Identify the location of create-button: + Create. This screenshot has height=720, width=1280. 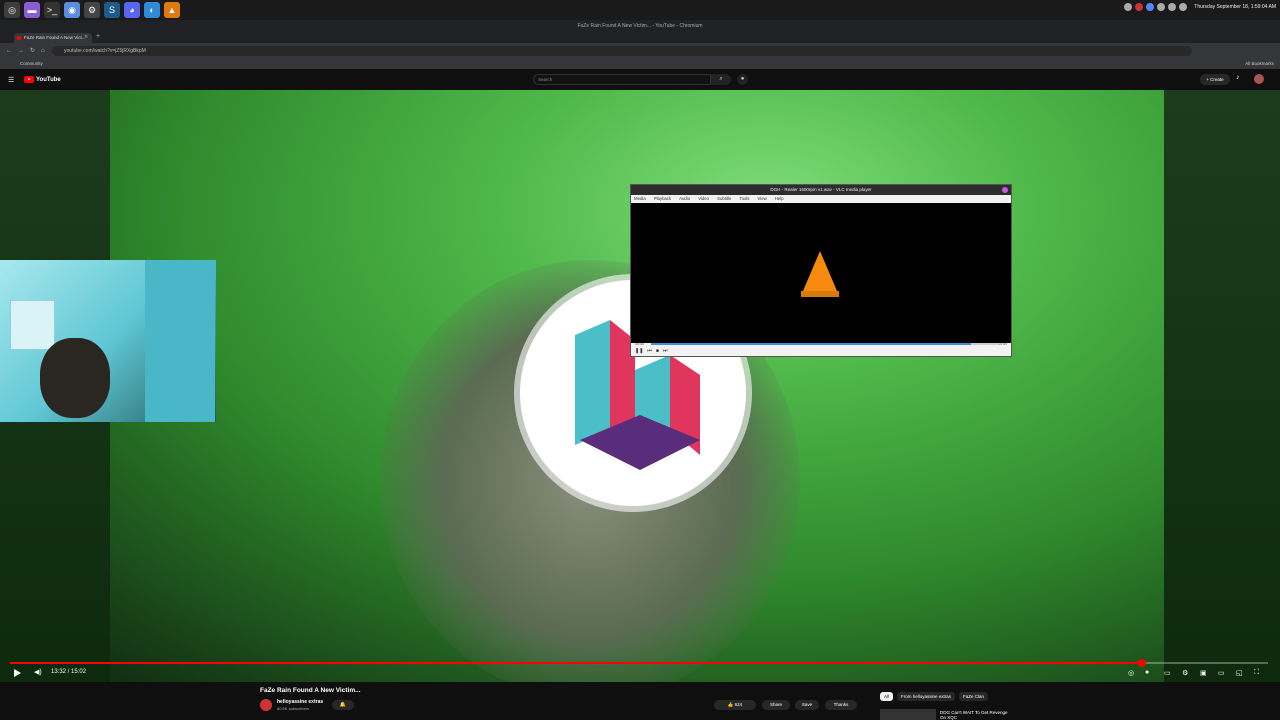
(1215, 79).